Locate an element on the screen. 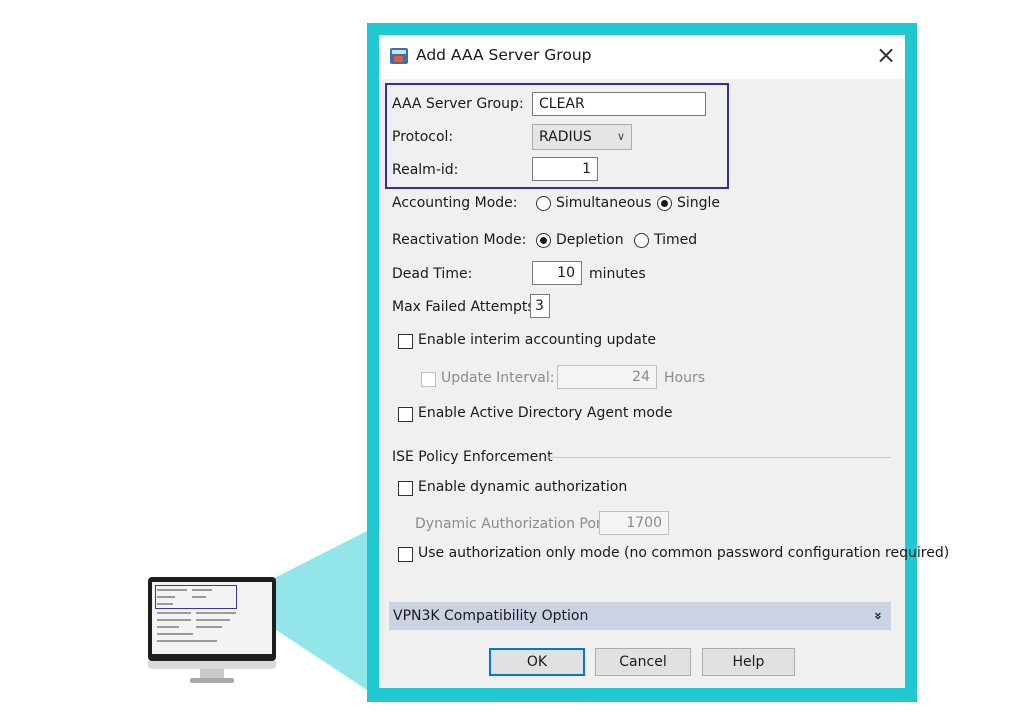 Image resolution: width=1024 pixels, height=717 pixels. dead-time-input: 10 is located at coordinates (557, 273).